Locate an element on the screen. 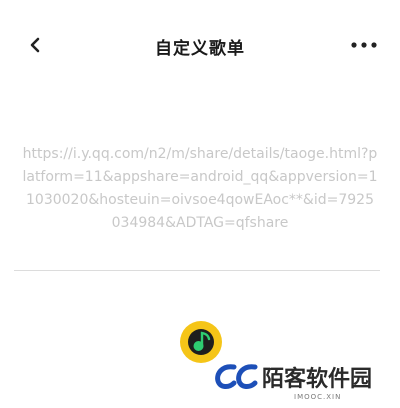 The image size is (400, 408). divider is located at coordinates (197, 270).